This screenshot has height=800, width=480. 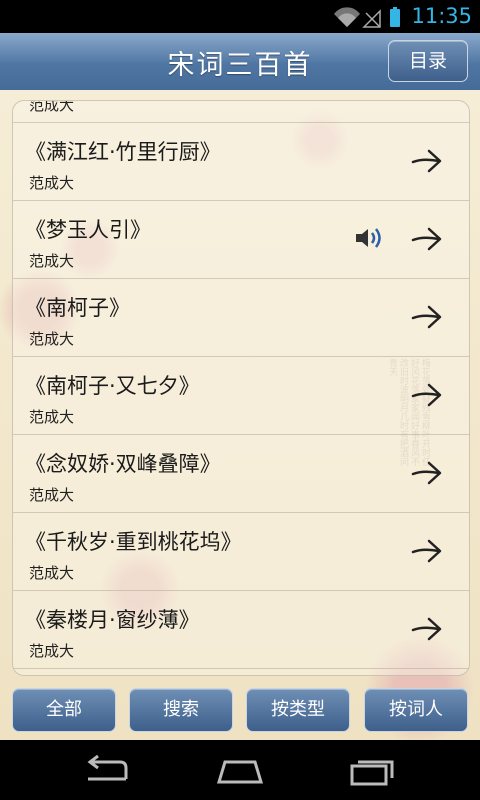 What do you see at coordinates (112, 620) in the screenshot?
I see `poem-title: 《秦楼月·窗纱薄》` at bounding box center [112, 620].